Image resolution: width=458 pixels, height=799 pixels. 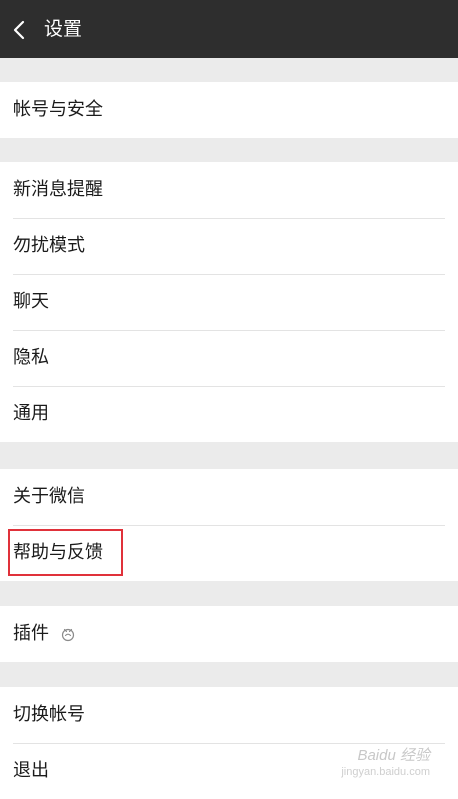 What do you see at coordinates (229, 414) in the screenshot?
I see `menu-item-general: 通用` at bounding box center [229, 414].